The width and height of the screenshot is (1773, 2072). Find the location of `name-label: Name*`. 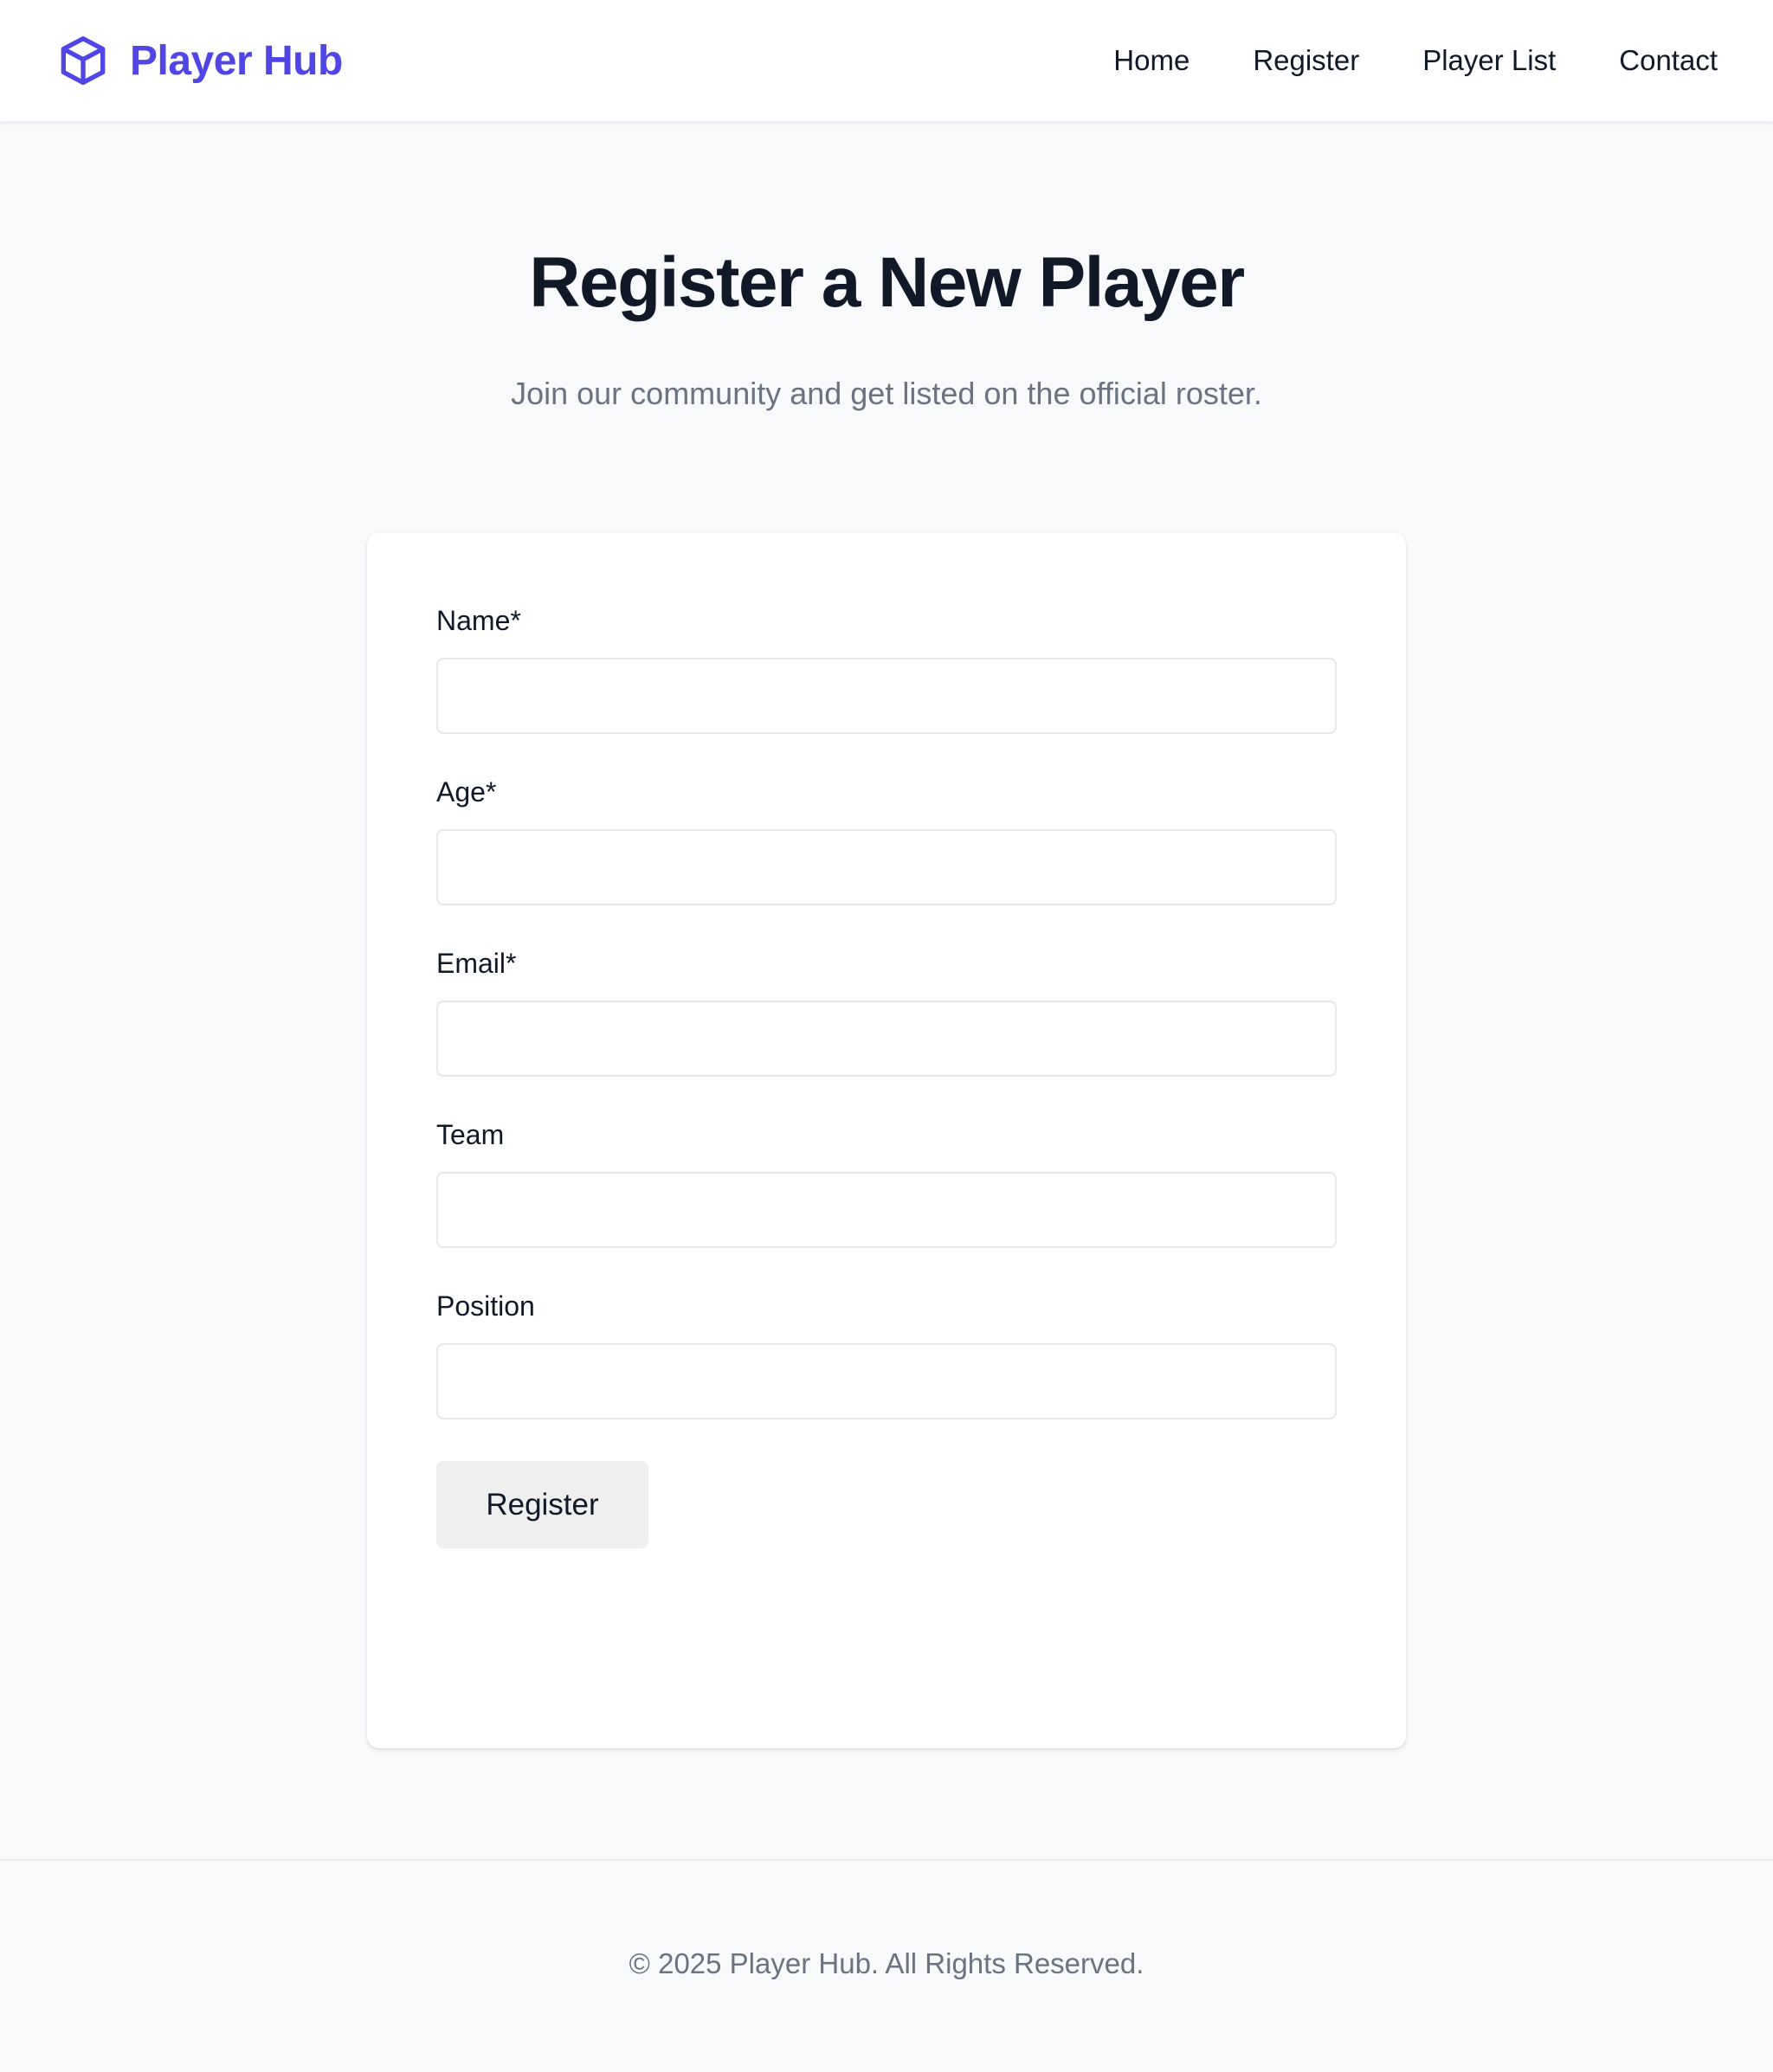

name-label: Name* is located at coordinates (478, 620).